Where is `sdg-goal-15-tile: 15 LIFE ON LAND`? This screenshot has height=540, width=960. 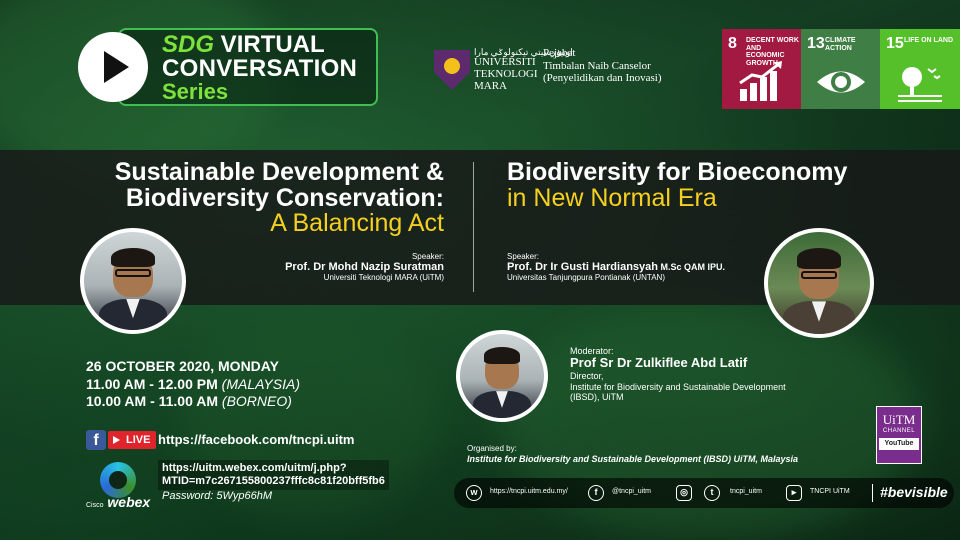
sdg-goal-15-tile: 15 LIFE ON LAND is located at coordinates (920, 69).